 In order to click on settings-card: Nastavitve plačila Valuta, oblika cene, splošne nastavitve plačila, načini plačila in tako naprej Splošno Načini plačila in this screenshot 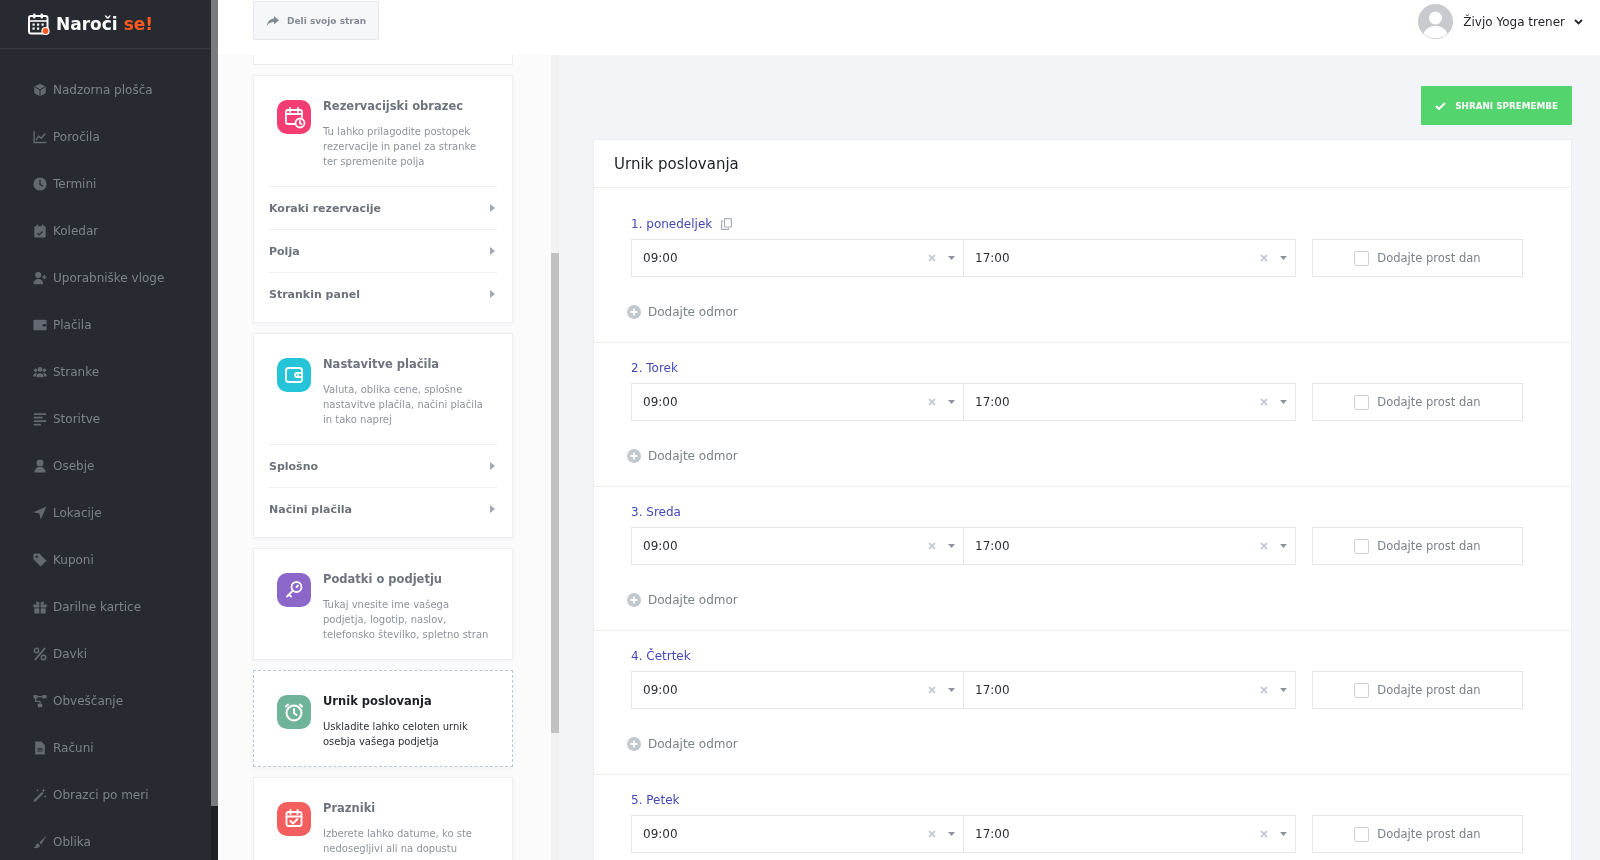, I will do `click(383, 435)`.